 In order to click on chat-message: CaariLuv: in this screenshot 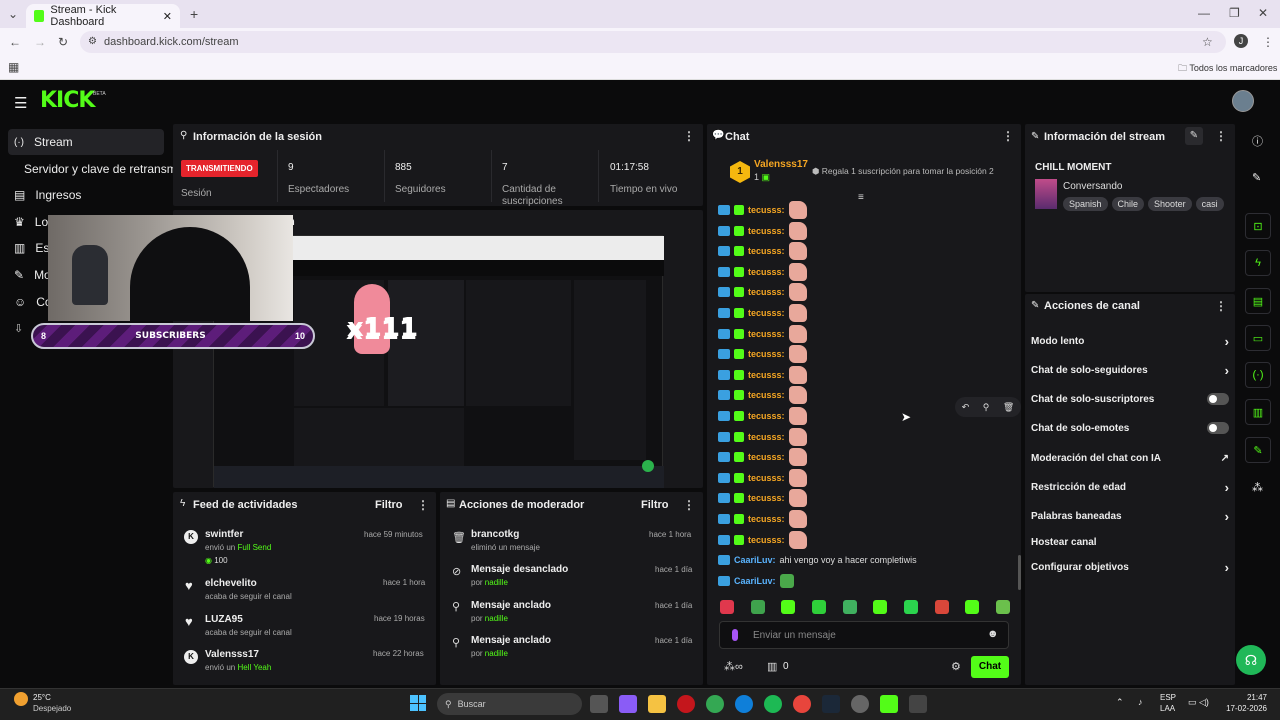, I will do `click(756, 581)`.